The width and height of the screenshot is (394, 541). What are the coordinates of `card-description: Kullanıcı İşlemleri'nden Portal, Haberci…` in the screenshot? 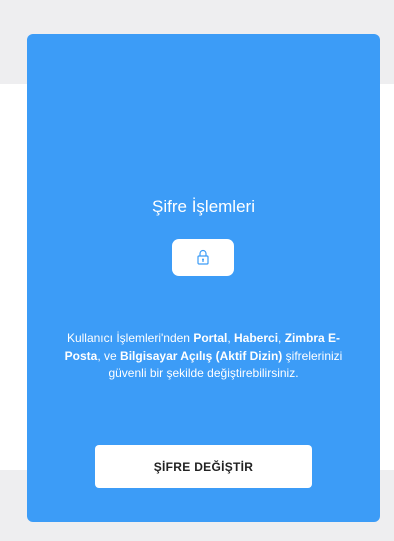 It's located at (203, 356).